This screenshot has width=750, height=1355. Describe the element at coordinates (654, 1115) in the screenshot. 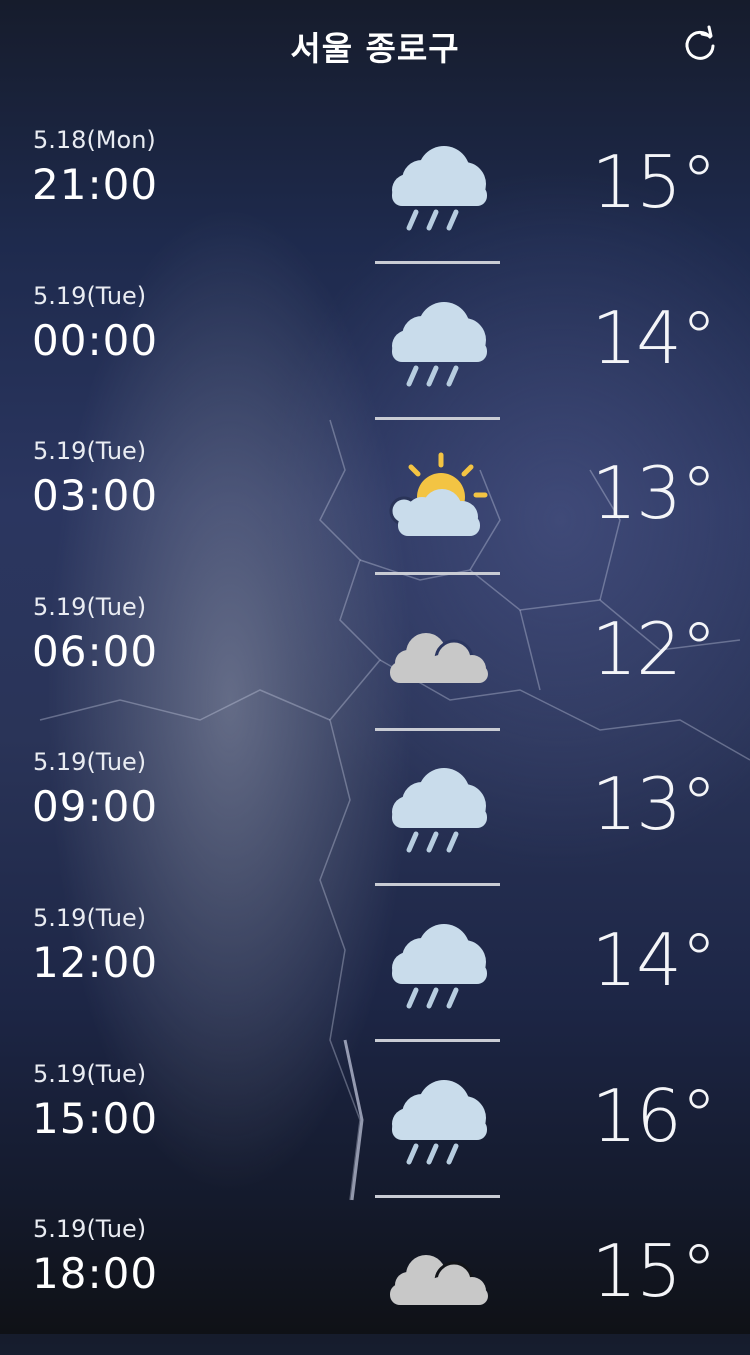

I see `forecast-temp: 16°` at that location.